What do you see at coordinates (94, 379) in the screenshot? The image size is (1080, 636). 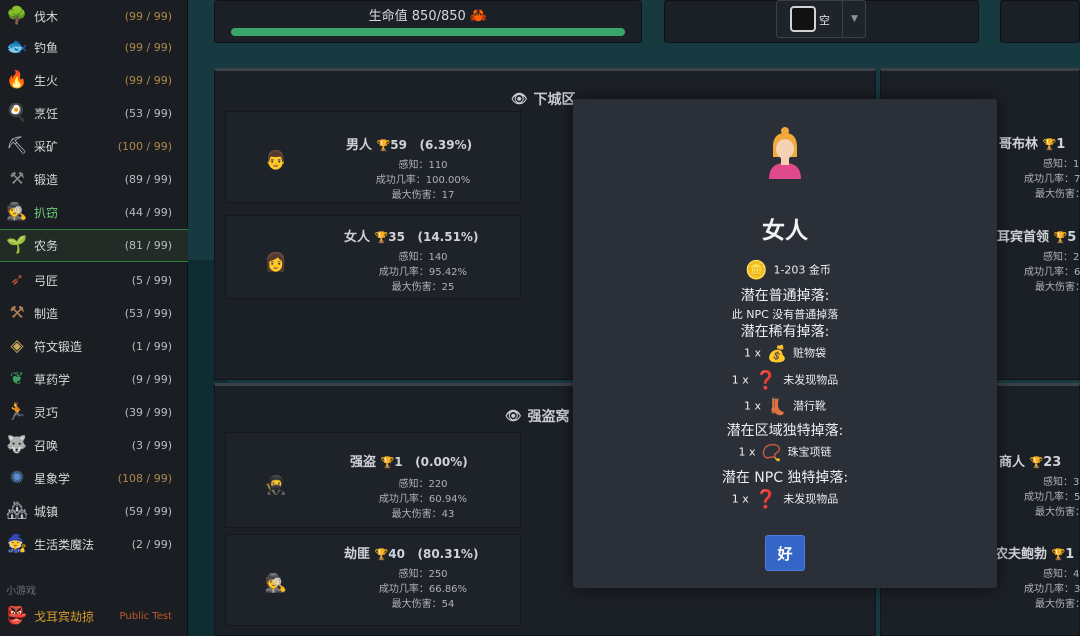 I see `sidebar-item-herblore: ❦ 草药学 (9 / 99)` at bounding box center [94, 379].